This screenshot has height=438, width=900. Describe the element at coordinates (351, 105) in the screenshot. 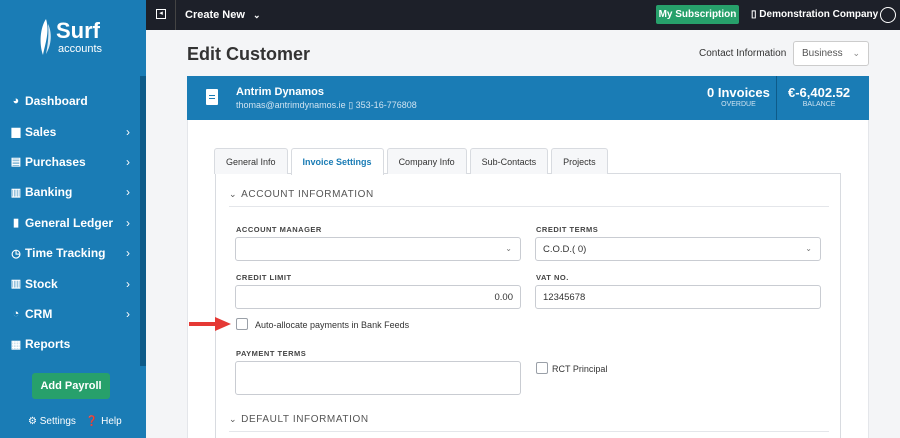

I see `phone-icon: ▯` at that location.